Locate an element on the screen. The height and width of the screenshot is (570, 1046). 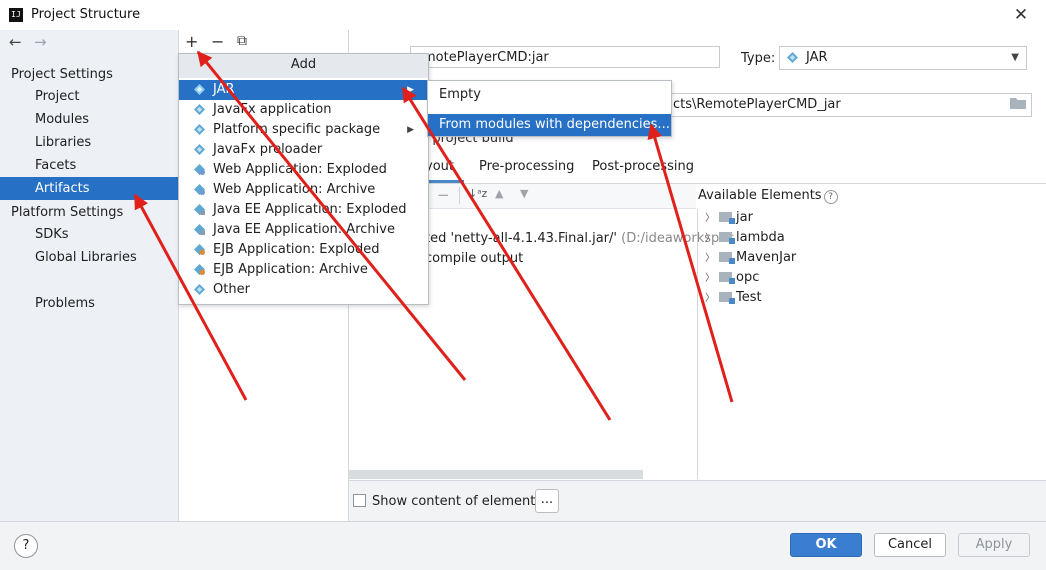
type-select: JAR ▼ is located at coordinates (903, 58).